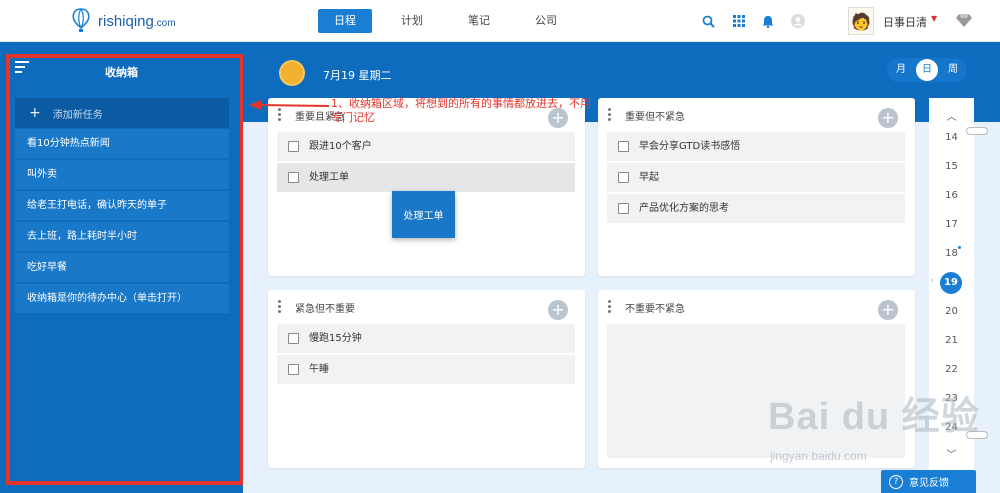  What do you see at coordinates (951, 369) in the screenshot?
I see `date-item: 22` at bounding box center [951, 369].